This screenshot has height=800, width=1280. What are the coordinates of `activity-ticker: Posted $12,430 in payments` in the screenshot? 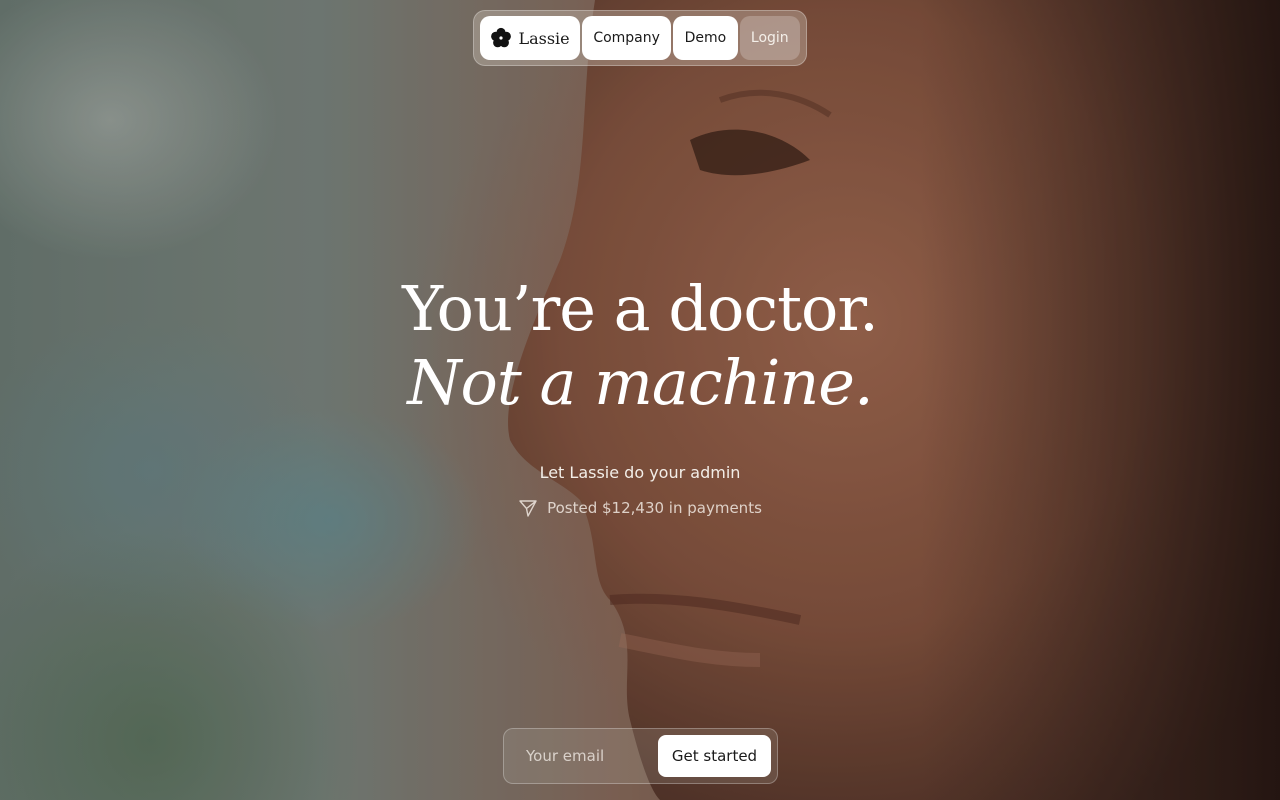 It's located at (640, 508).